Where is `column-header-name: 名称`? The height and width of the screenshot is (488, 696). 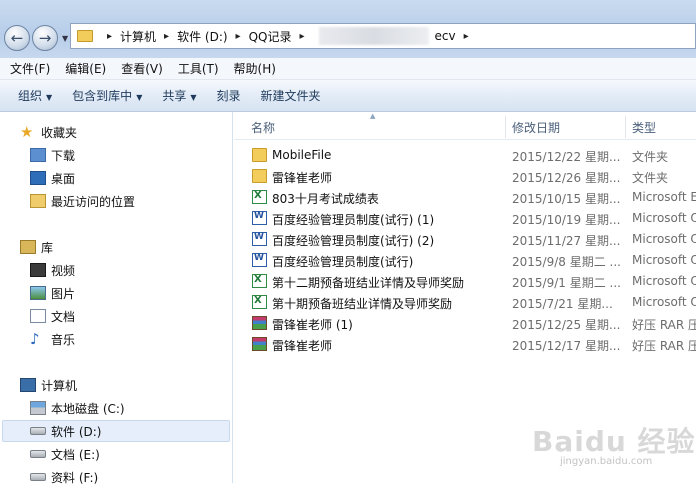
column-header-name: 名称 is located at coordinates (263, 127).